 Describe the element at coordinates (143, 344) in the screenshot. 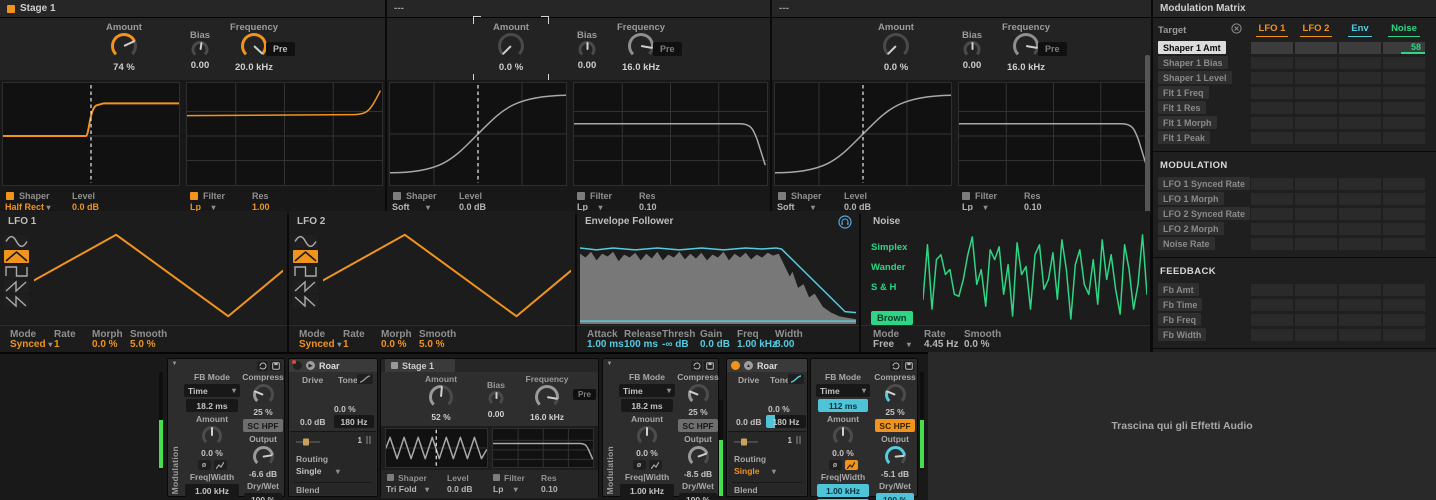

I see `smooth-value: 5.0 %` at that location.